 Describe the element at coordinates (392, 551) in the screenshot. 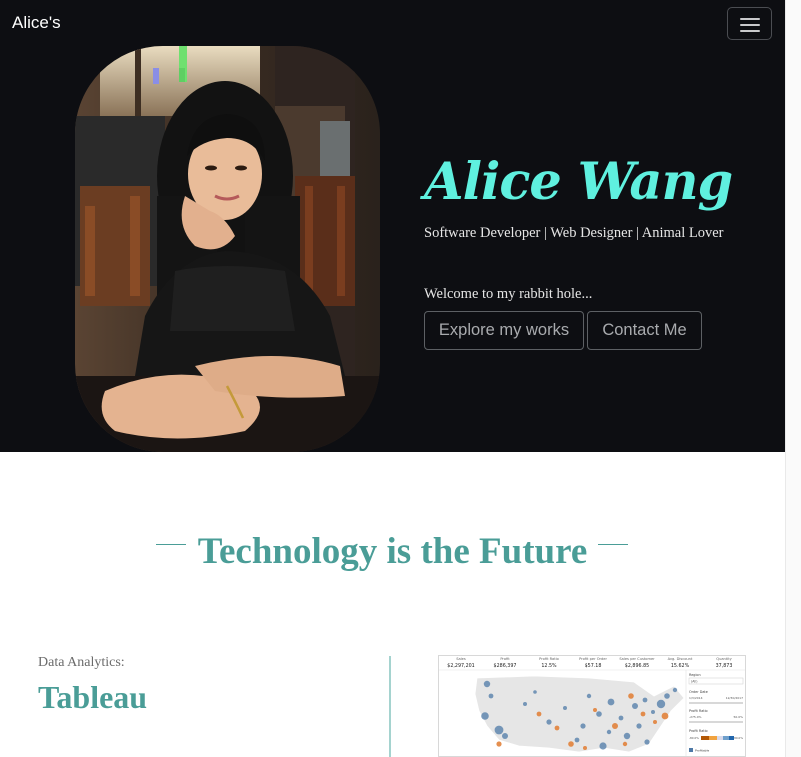

I see `section-title: Technology is the Future` at that location.